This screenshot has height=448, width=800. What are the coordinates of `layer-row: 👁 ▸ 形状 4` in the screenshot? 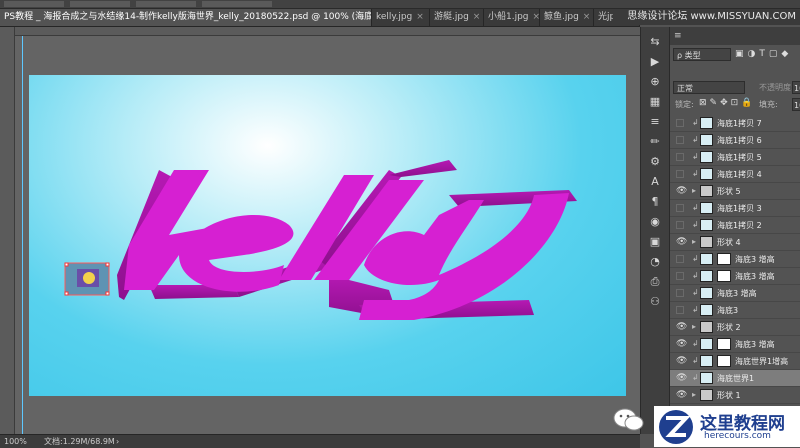 It's located at (735, 242).